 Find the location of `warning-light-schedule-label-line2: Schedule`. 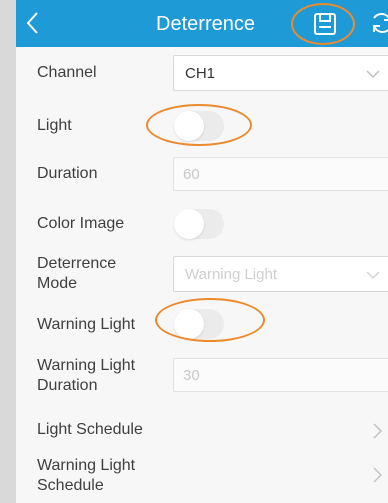

warning-light-schedule-label-line2: Schedule is located at coordinates (70, 485).